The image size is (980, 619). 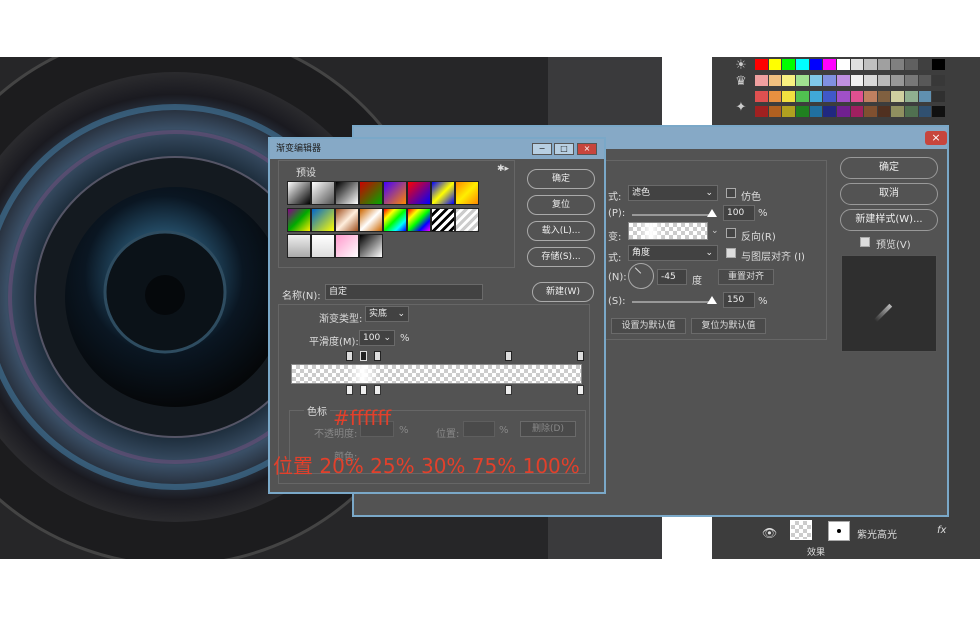 What do you see at coordinates (739, 213) in the screenshot?
I see `opacity-input: 100` at bounding box center [739, 213].